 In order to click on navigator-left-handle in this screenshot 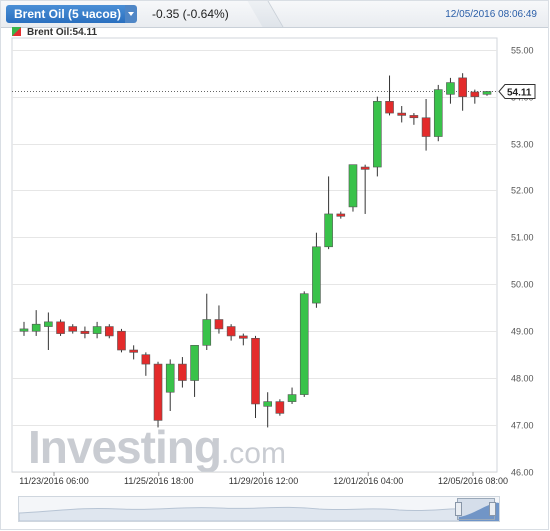, I will do `click(458, 509)`.